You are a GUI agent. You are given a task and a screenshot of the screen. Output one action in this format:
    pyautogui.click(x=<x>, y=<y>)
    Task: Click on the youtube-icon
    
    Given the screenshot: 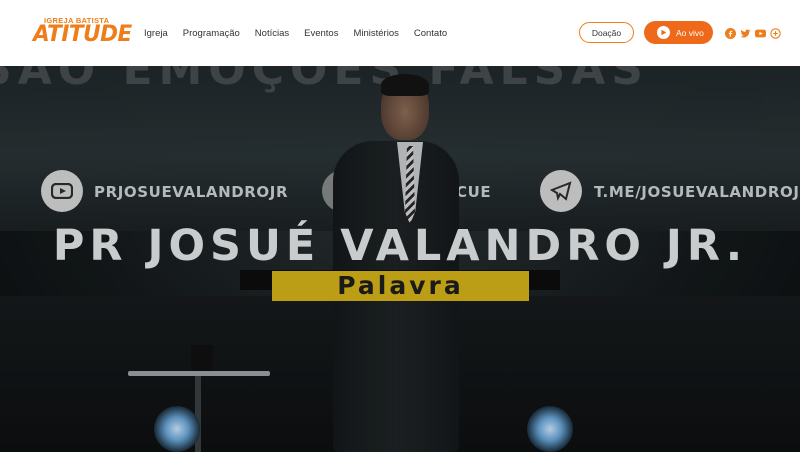 What is the action you would take?
    pyautogui.click(x=760, y=32)
    